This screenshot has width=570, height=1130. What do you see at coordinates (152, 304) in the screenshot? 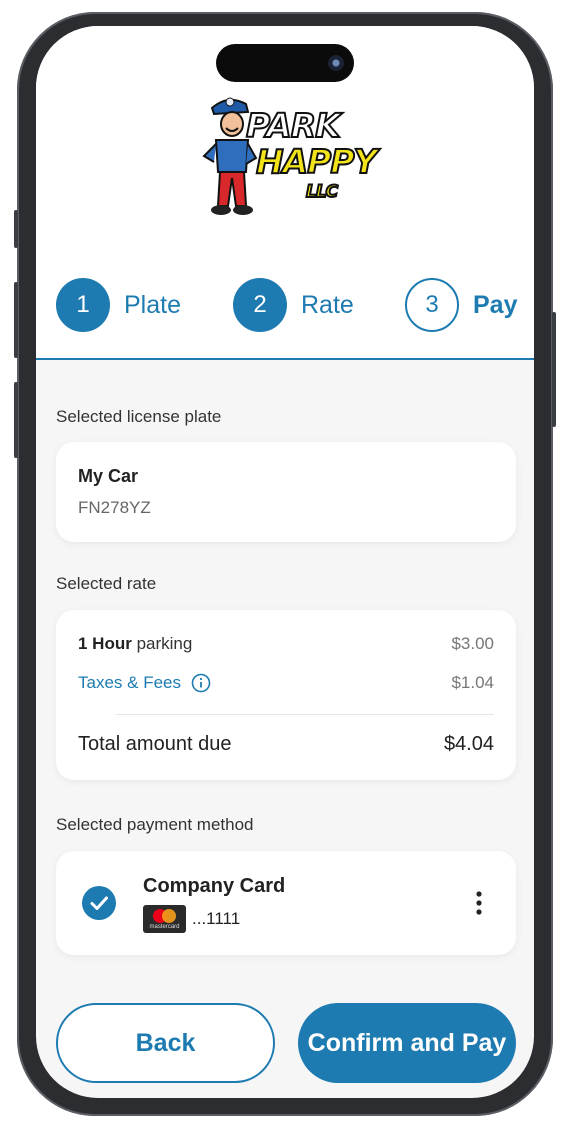
I see `step-plate-label: Plate` at bounding box center [152, 304].